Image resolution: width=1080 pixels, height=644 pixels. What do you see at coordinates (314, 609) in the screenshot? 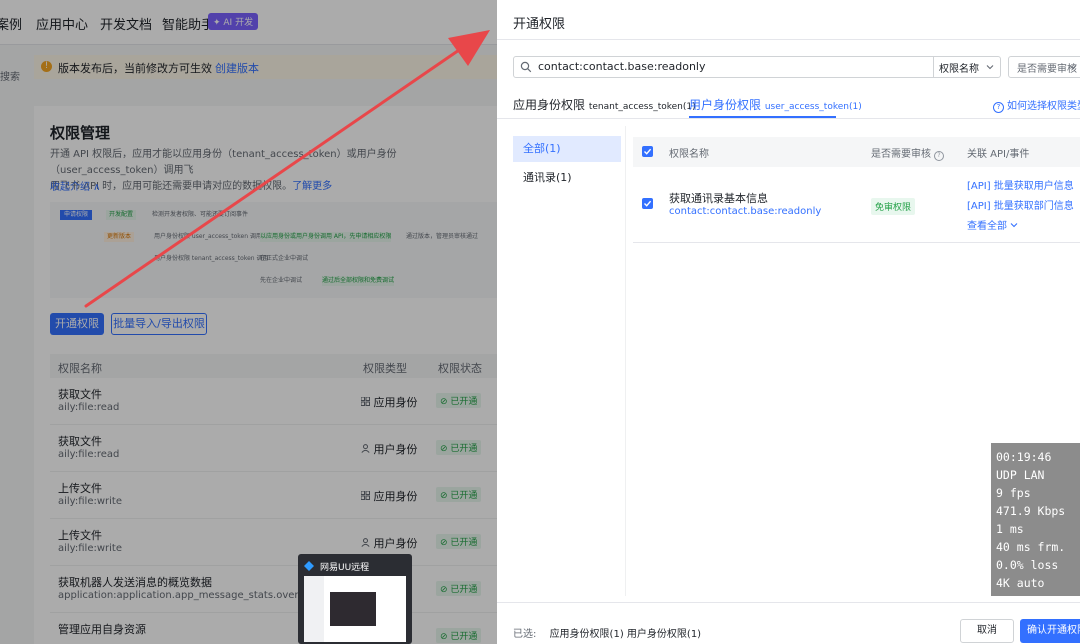
I see `popup-preview-sidebar` at bounding box center [314, 609].